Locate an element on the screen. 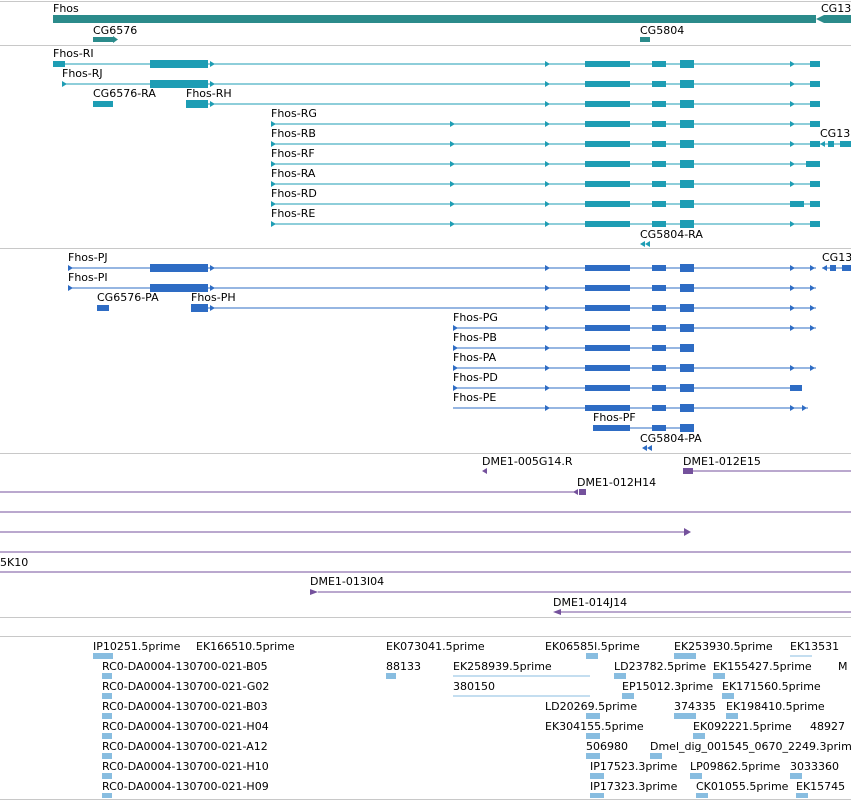 This screenshot has height=801, width=851. est-374335: 374335 is located at coordinates (695, 709).